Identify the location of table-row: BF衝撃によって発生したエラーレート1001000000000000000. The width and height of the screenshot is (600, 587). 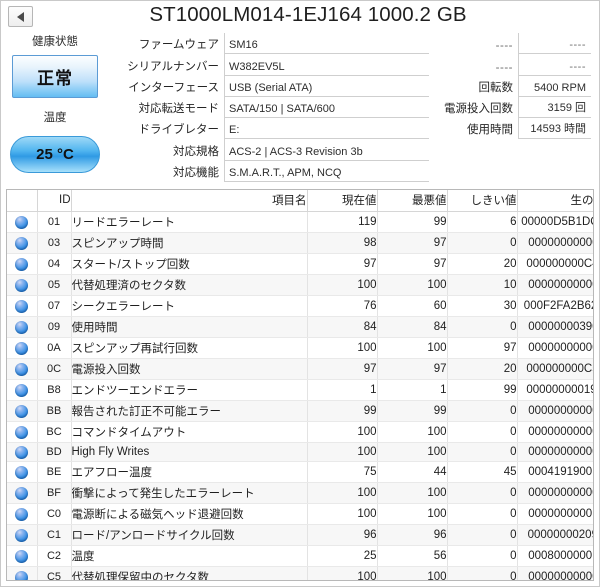
(300, 493).